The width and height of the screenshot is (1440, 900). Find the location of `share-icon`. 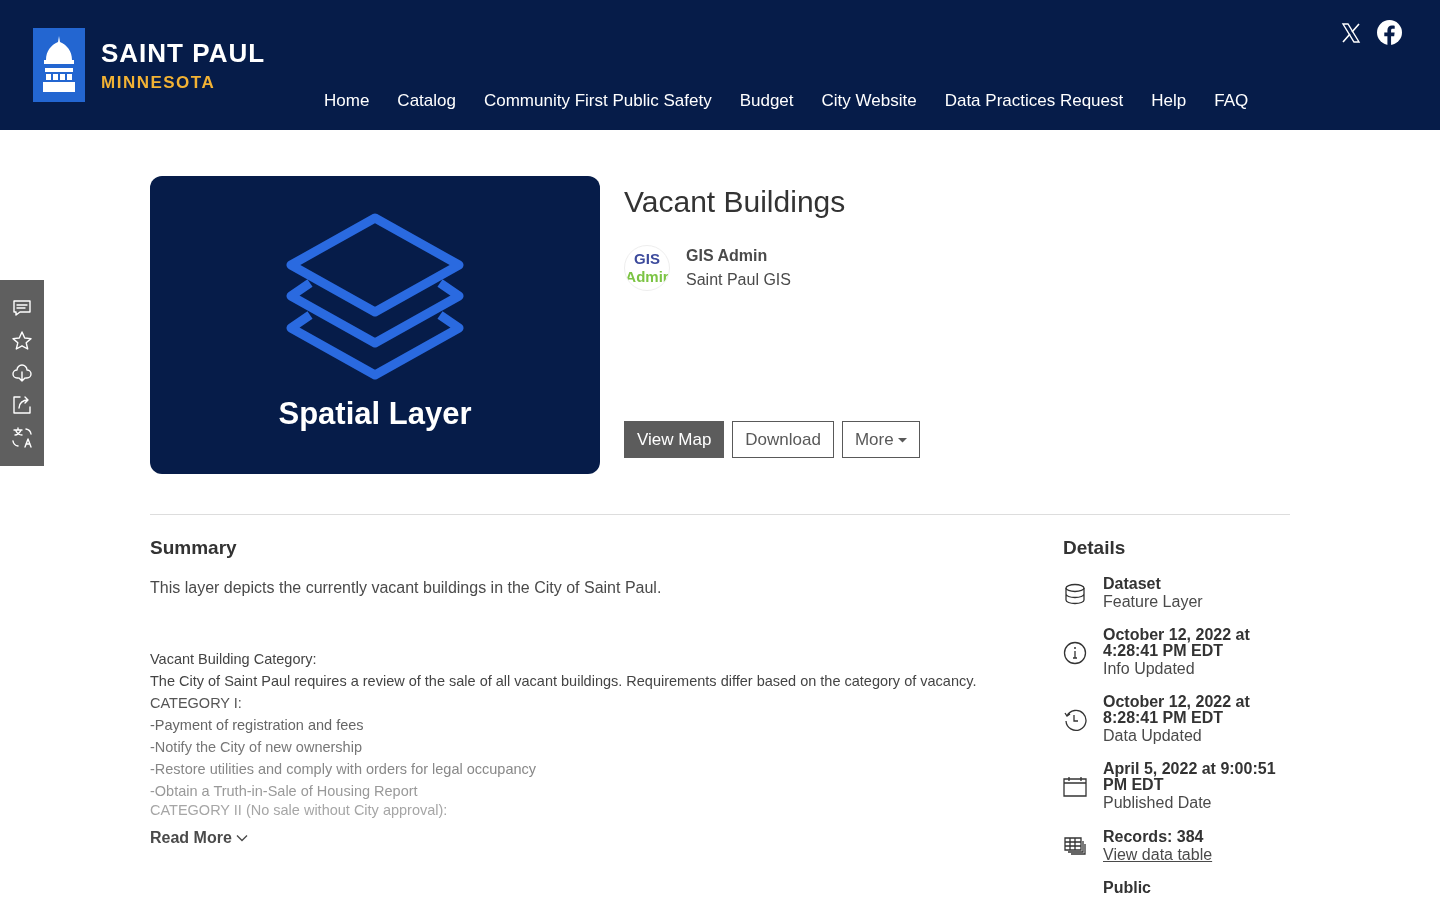

share-icon is located at coordinates (22, 405).